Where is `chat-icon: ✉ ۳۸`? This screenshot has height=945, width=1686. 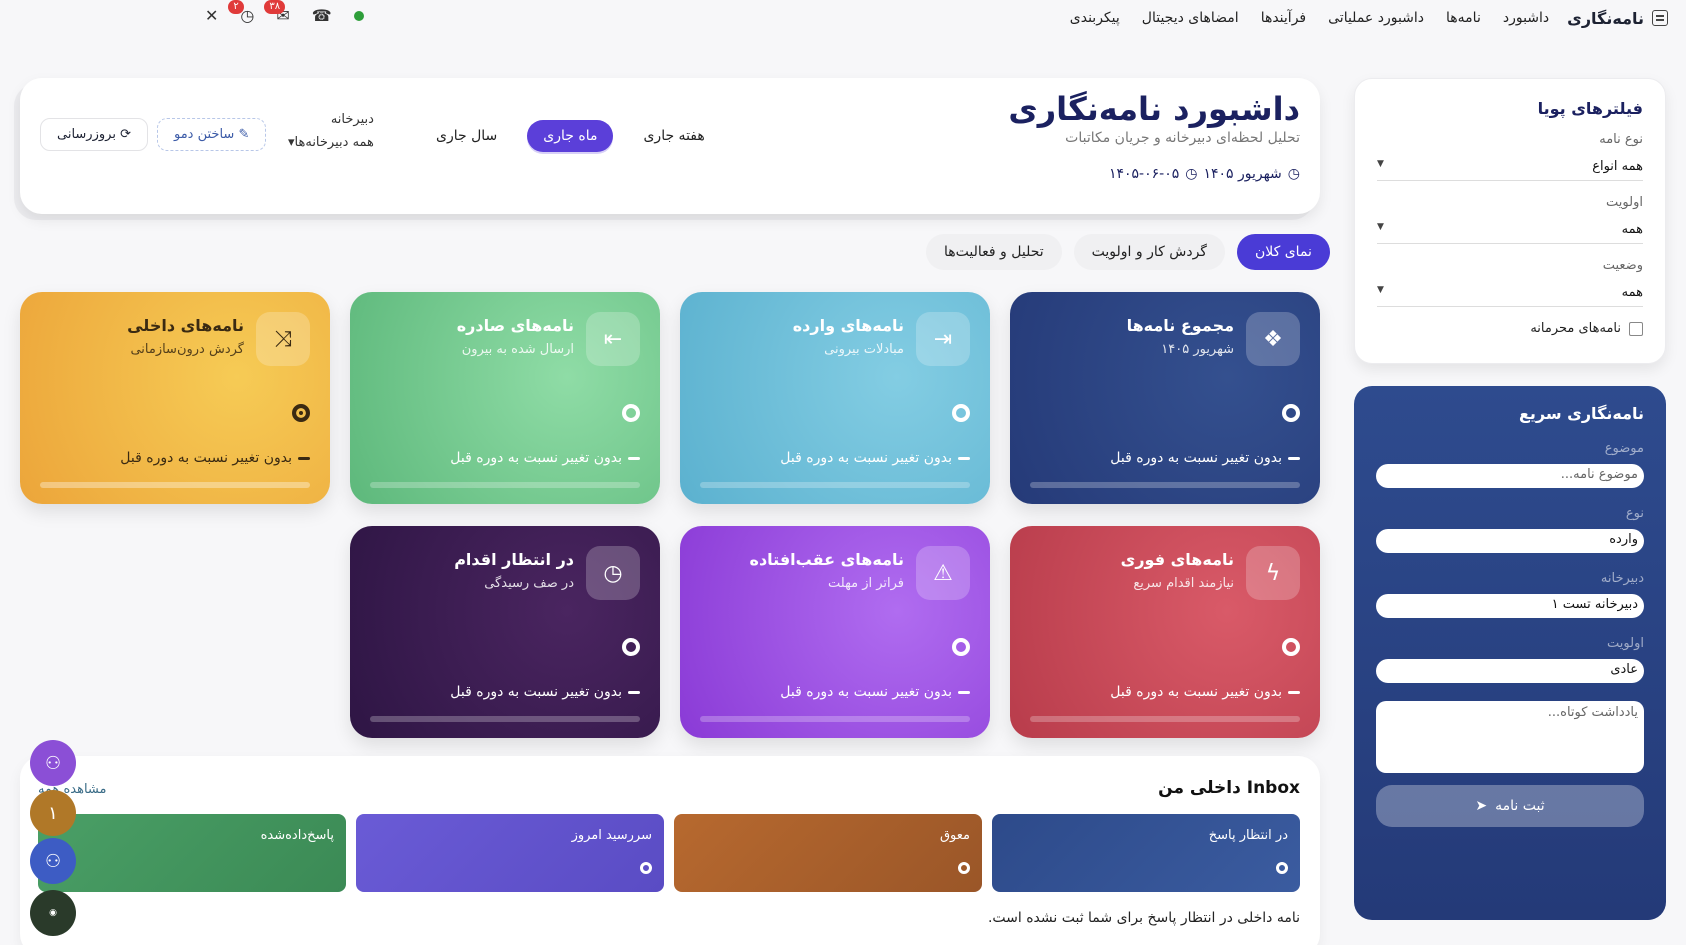
chat-icon: ✉ ۳۸ is located at coordinates (277, 12).